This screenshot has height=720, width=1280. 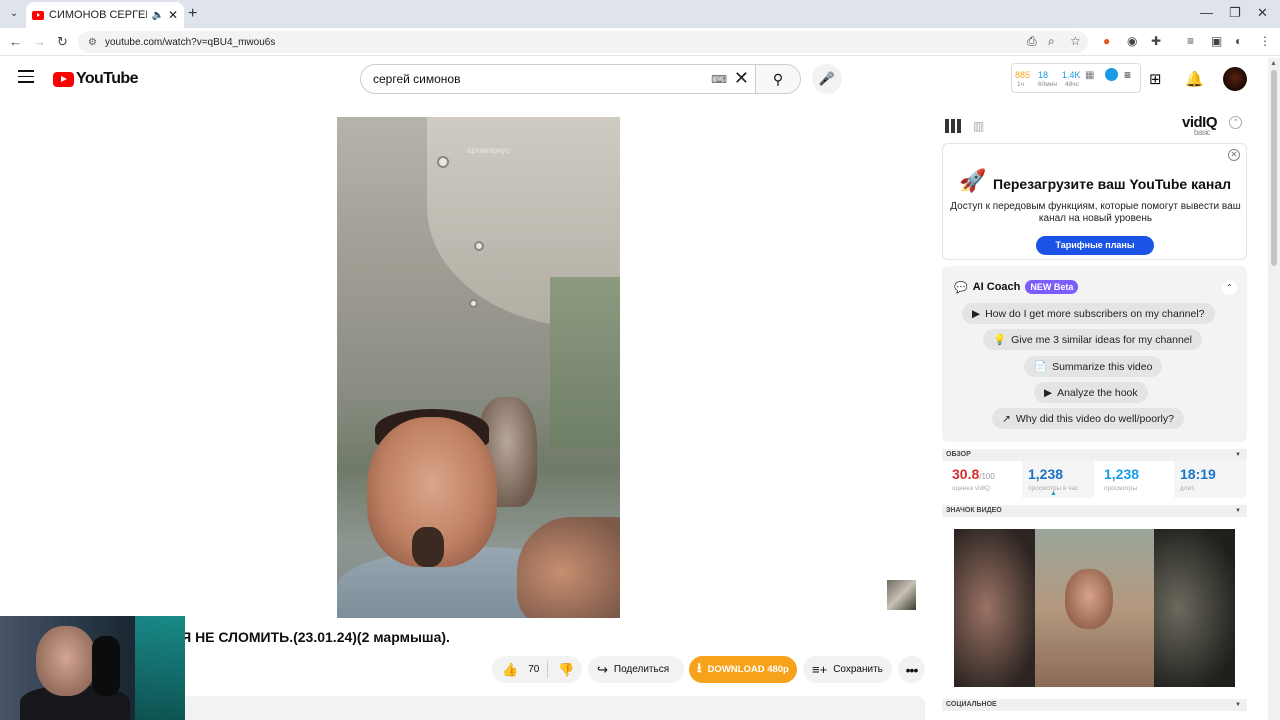 What do you see at coordinates (583, 42) in the screenshot?
I see `address-bar: ⚙ youtube.com/watch?v=qBU4_mwou6s` at bounding box center [583, 42].